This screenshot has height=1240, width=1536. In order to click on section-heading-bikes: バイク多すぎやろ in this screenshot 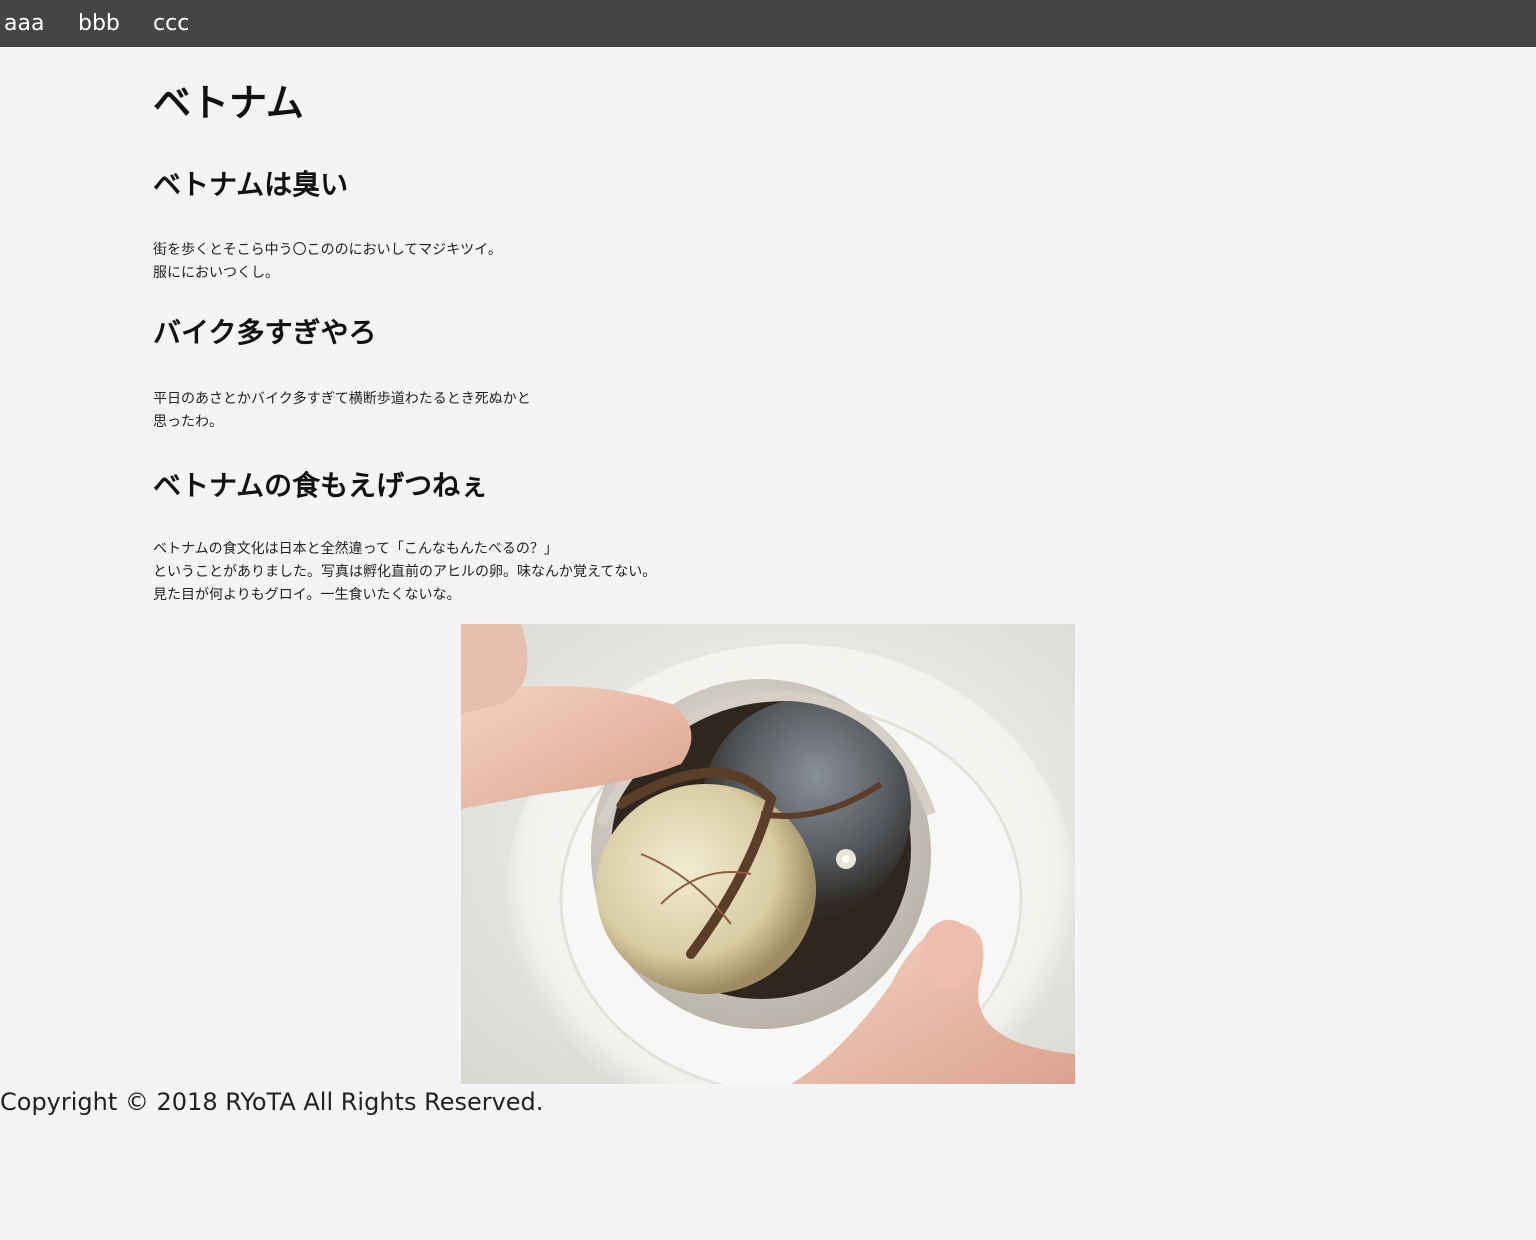, I will do `click(265, 332)`.